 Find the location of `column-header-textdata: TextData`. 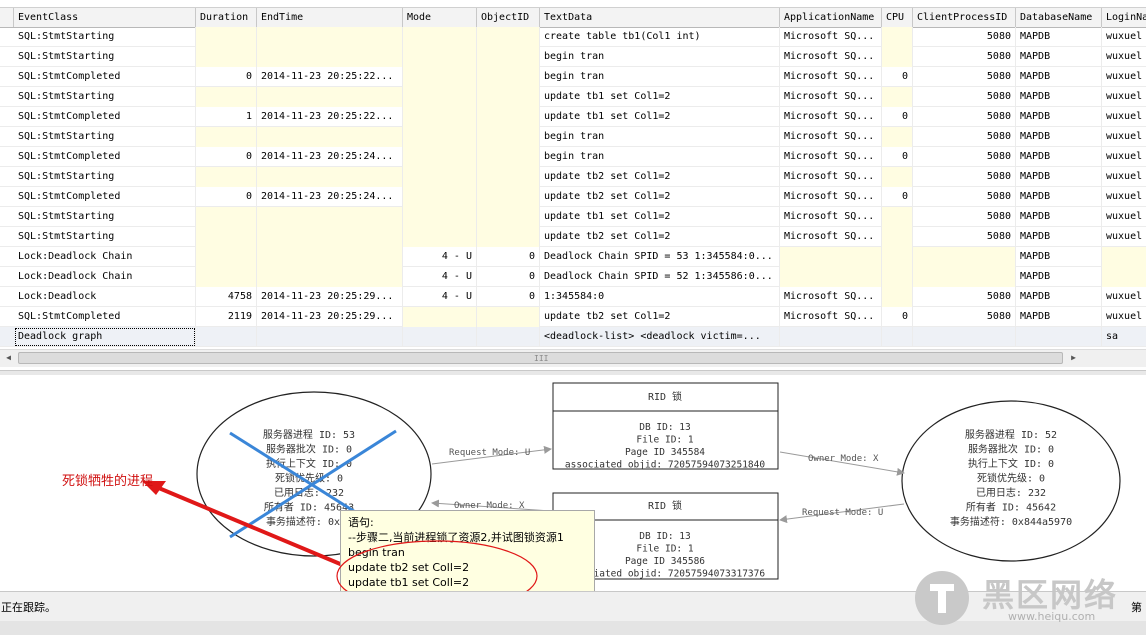

column-header-textdata: TextData is located at coordinates (660, 17).